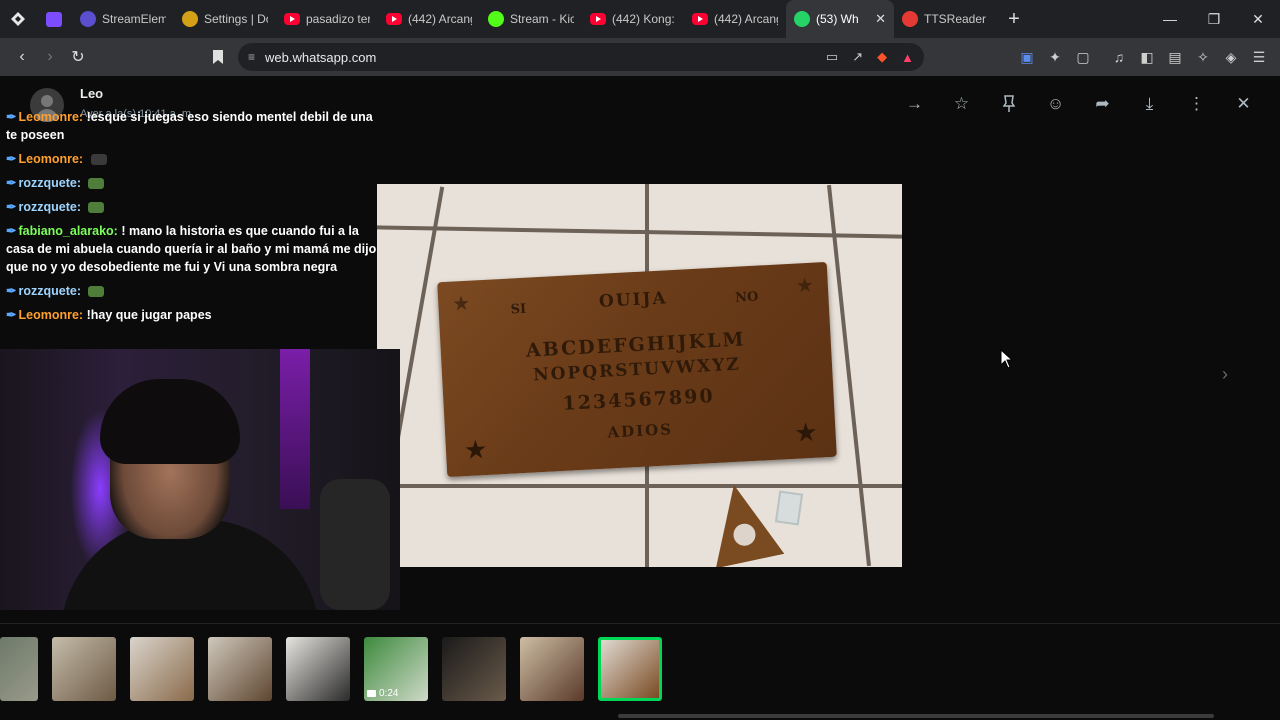  Describe the element at coordinates (742, 522) in the screenshot. I see `planchette` at that location.